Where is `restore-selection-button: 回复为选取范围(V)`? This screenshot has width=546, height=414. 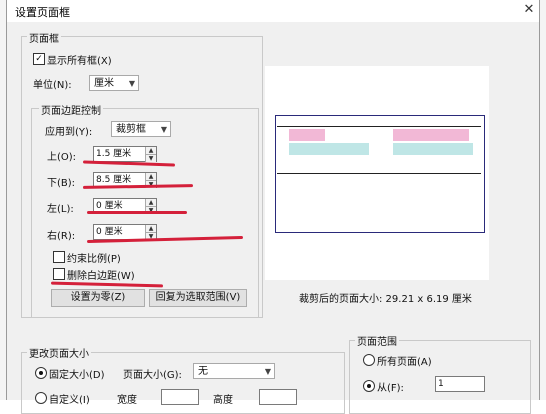 restore-selection-button: 回复为选取范围(V) is located at coordinates (198, 298).